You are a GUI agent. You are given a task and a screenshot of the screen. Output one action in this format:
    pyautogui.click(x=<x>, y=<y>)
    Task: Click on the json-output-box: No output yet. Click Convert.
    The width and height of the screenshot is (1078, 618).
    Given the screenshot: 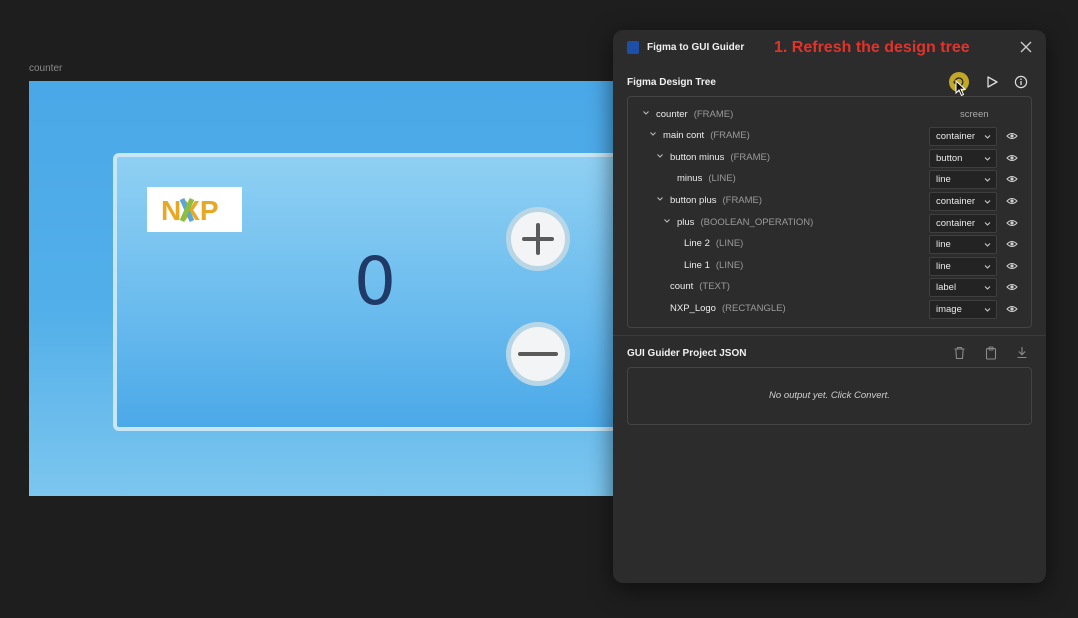 What is the action you would take?
    pyautogui.click(x=829, y=396)
    